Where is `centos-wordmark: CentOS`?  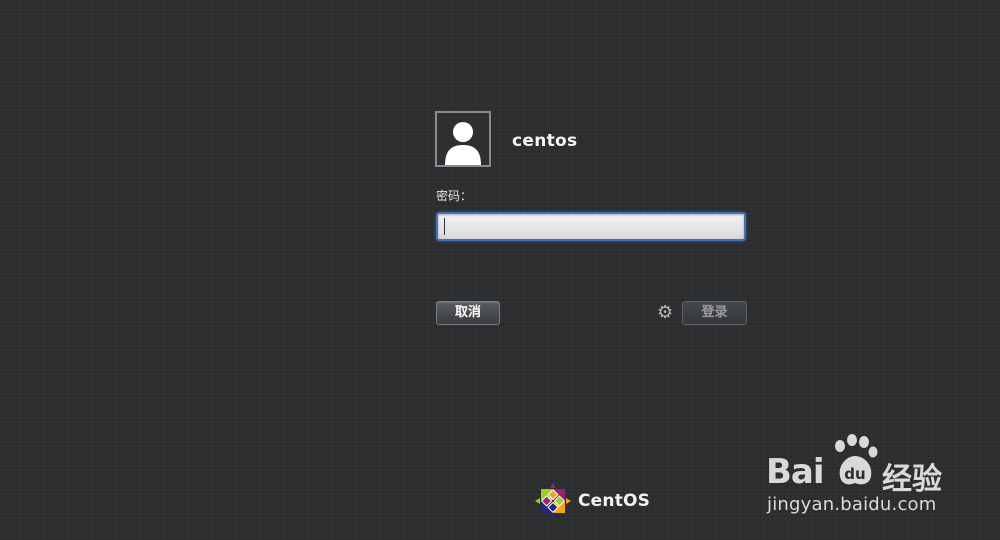 centos-wordmark: CentOS is located at coordinates (614, 501).